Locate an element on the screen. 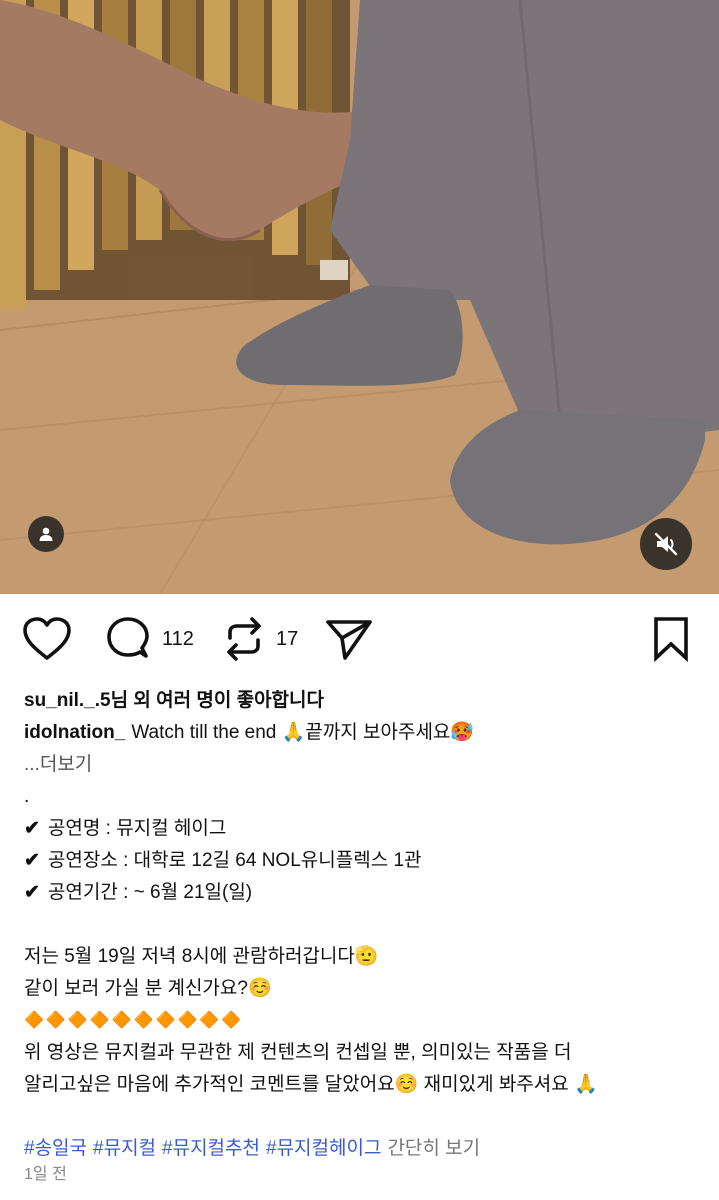 Image resolution: width=719 pixels, height=1200 pixels. body-line-1: 저는 5월 19일 저녁 8시에 관람하러갑니다🫡 is located at coordinates (201, 956).